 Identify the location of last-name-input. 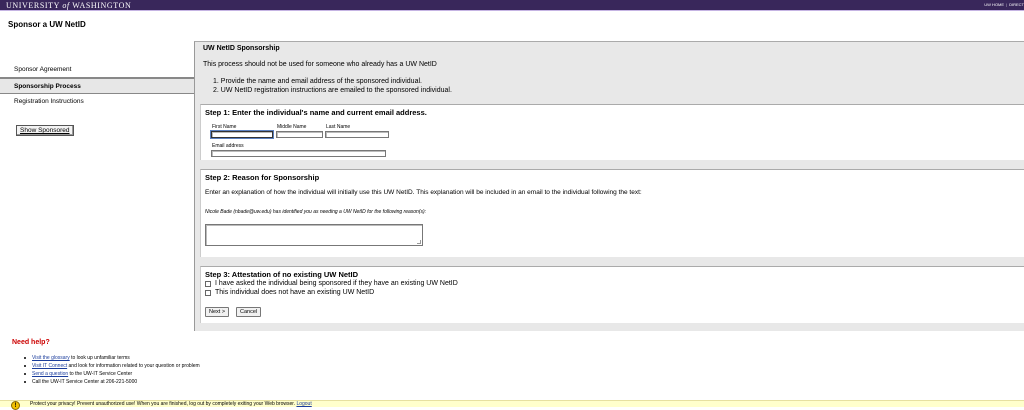
(357, 134).